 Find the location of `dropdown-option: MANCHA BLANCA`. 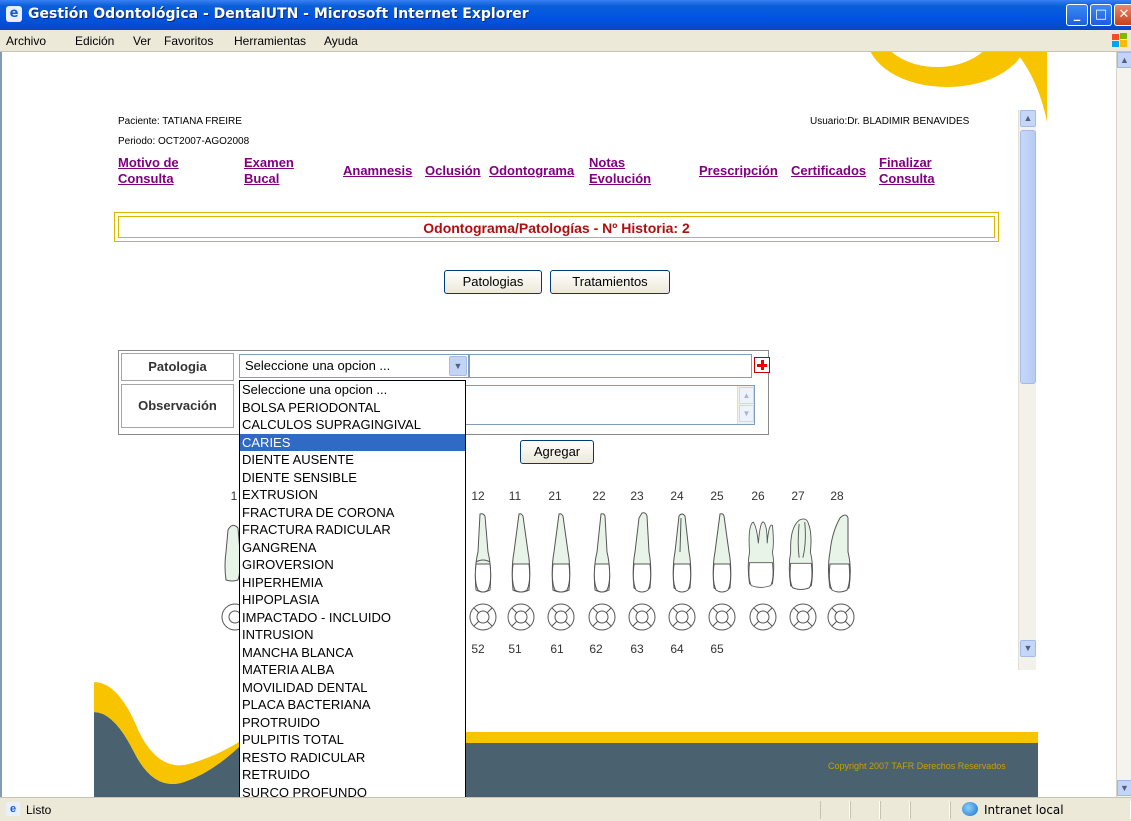

dropdown-option: MANCHA BLANCA is located at coordinates (352, 653).